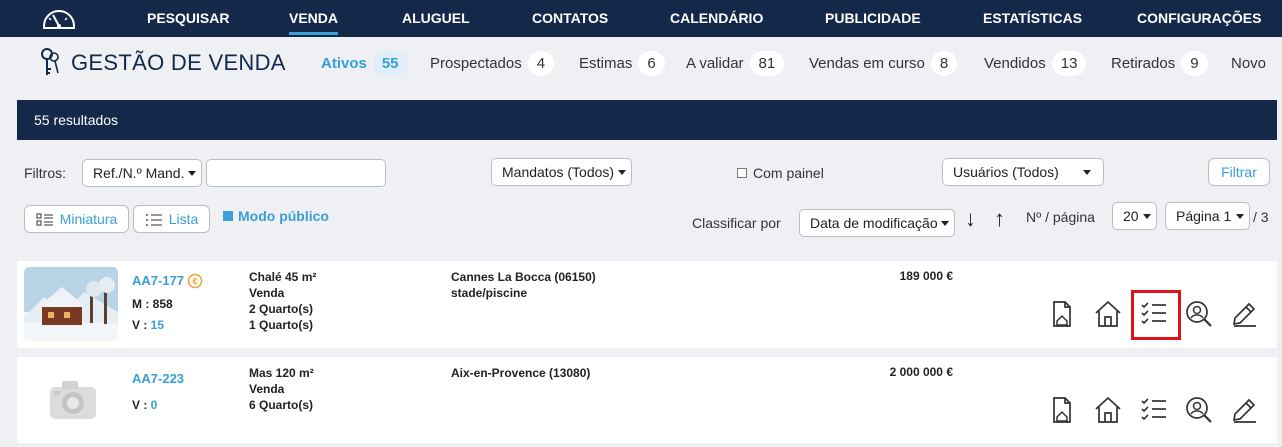 The height and width of the screenshot is (447, 1282). Describe the element at coordinates (1060, 217) in the screenshot. I see `per-page-label: Nº / página` at that location.